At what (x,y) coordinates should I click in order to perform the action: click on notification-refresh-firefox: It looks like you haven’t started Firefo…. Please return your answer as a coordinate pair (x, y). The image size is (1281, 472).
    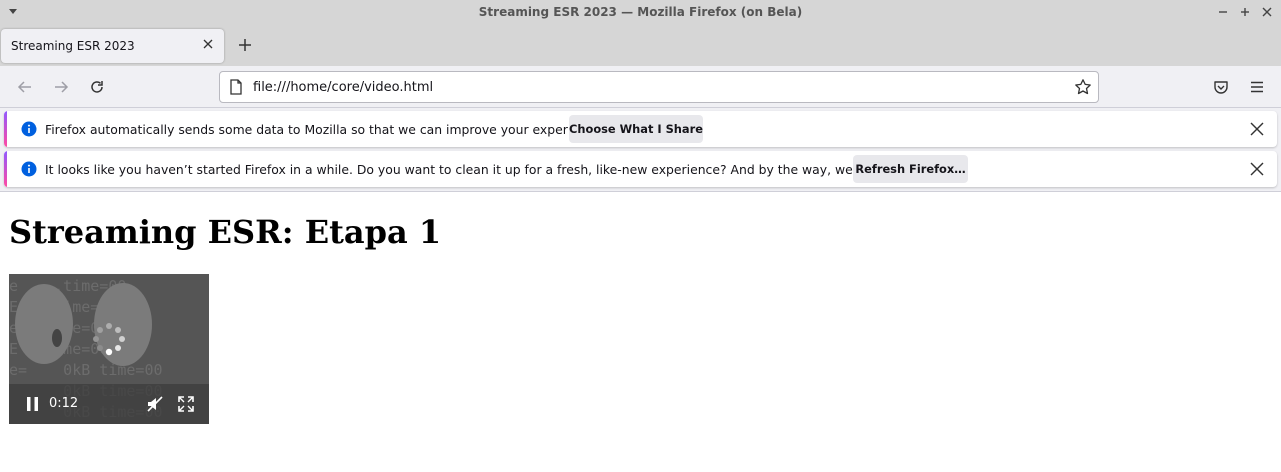
    Looking at the image, I should click on (640, 169).